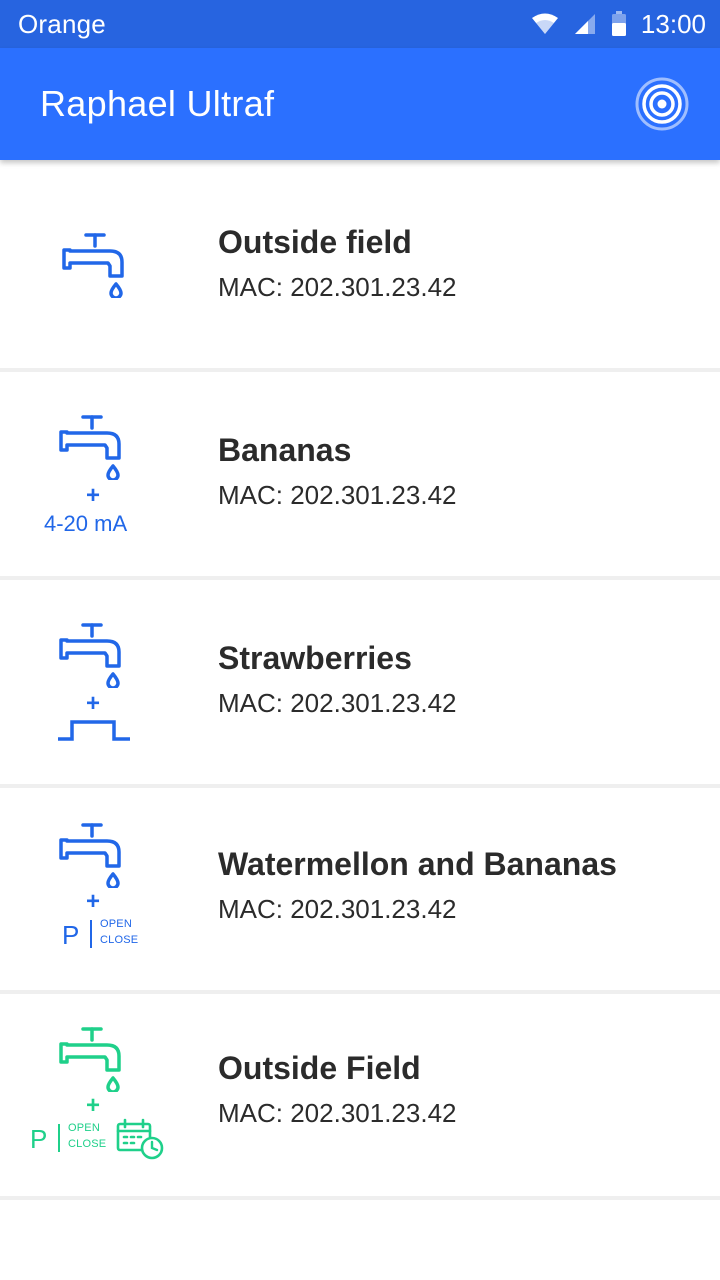  I want to click on device-name: Outside field, so click(315, 242).